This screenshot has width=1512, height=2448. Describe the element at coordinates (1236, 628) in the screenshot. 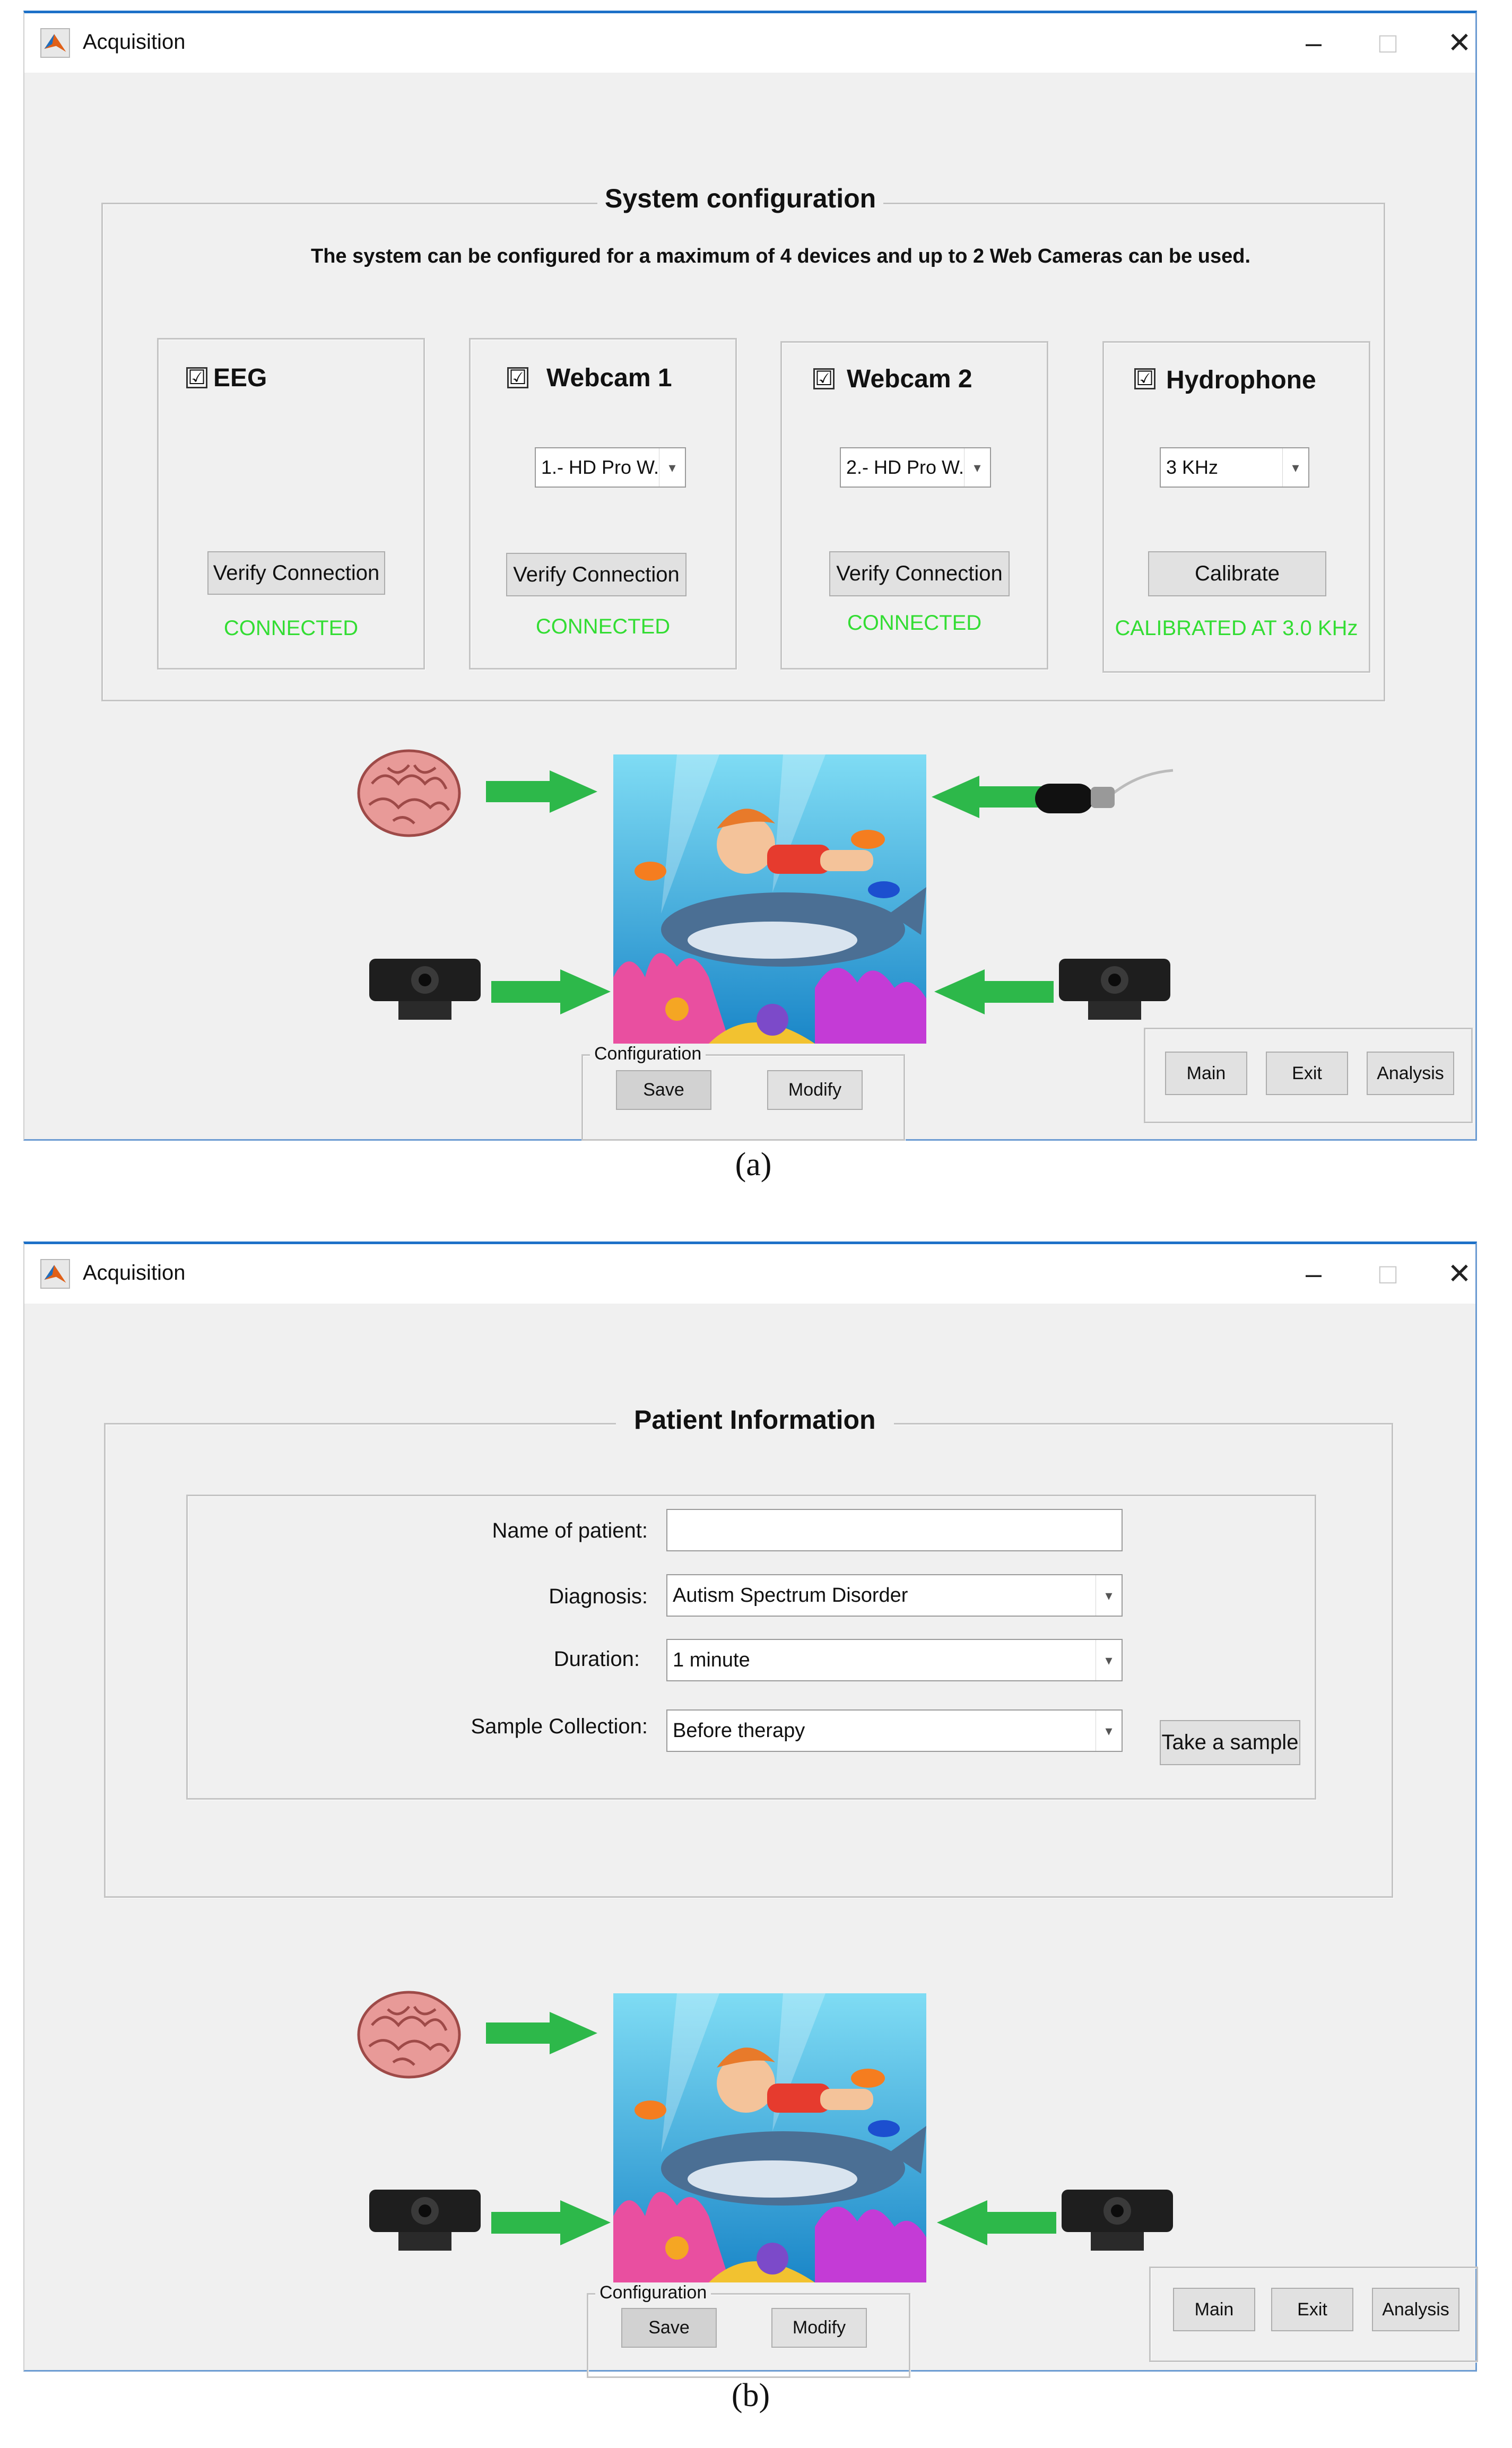

I see `hydrophone-status: CALIBRATED AT 3.0 KHz` at that location.